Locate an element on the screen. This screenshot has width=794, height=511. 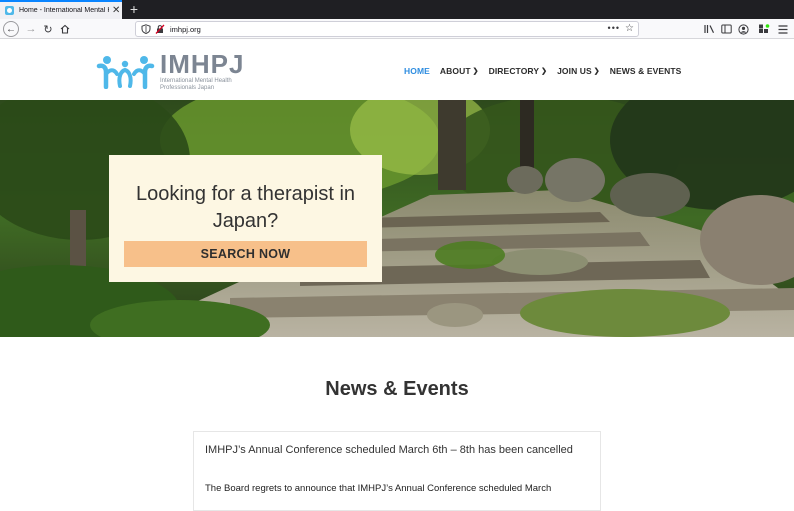
hero-title: Looking for a therapist in Japan? is located at coordinates (245, 207).